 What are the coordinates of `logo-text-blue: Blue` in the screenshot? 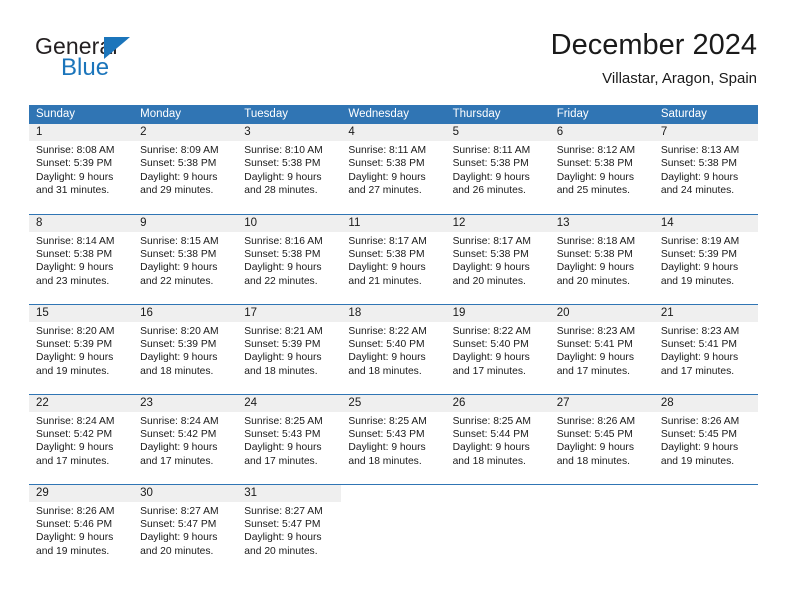 It's located at (85, 67).